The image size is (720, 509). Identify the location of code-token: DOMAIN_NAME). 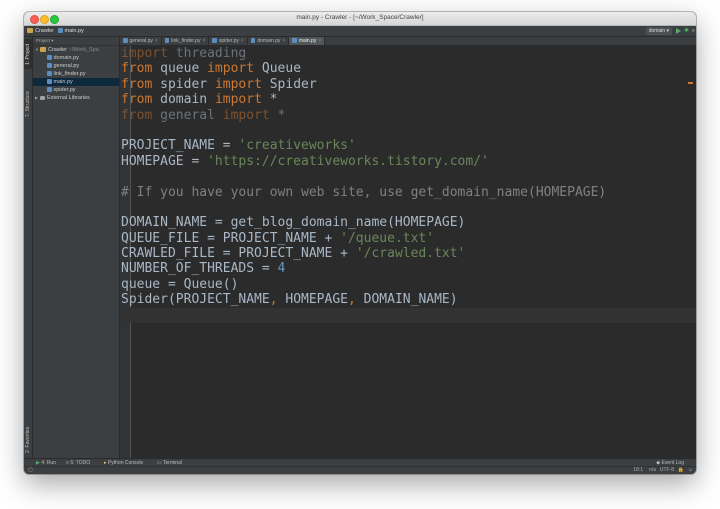
(410, 300).